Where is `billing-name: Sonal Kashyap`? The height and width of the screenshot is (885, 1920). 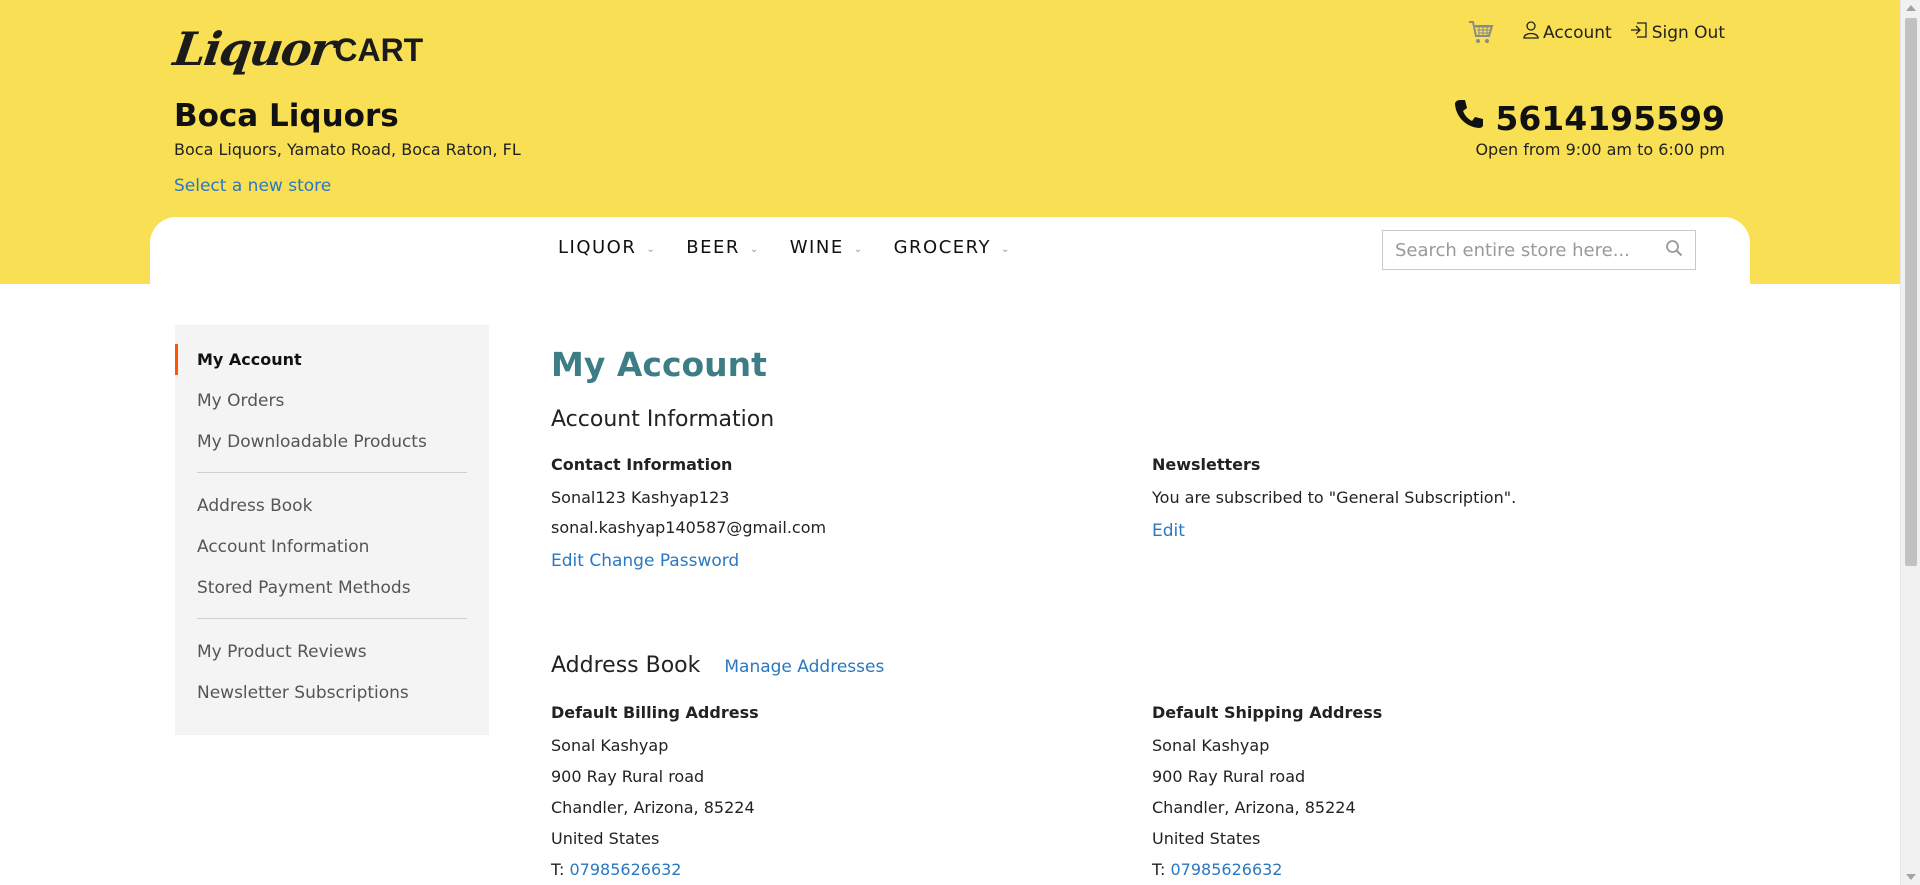
billing-name: Sonal Kashyap is located at coordinates (610, 745).